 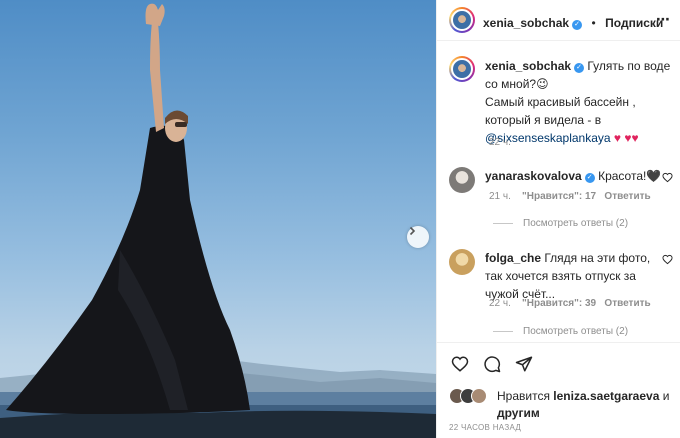 I want to click on likes-others-link: другим, so click(x=518, y=413).